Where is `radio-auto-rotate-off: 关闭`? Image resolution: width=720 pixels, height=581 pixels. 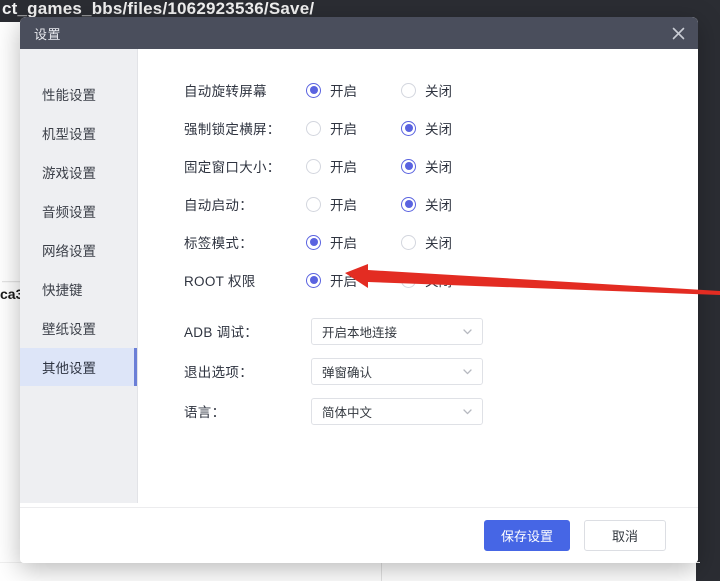
radio-auto-rotate-off: 关闭 is located at coordinates (426, 90).